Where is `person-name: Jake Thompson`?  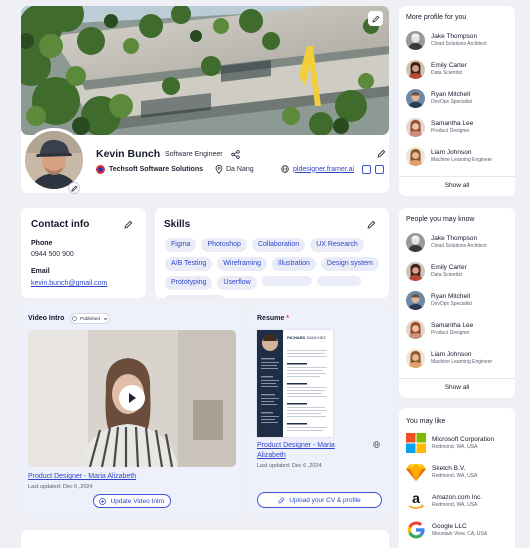 person-name: Jake Thompson is located at coordinates (454, 36).